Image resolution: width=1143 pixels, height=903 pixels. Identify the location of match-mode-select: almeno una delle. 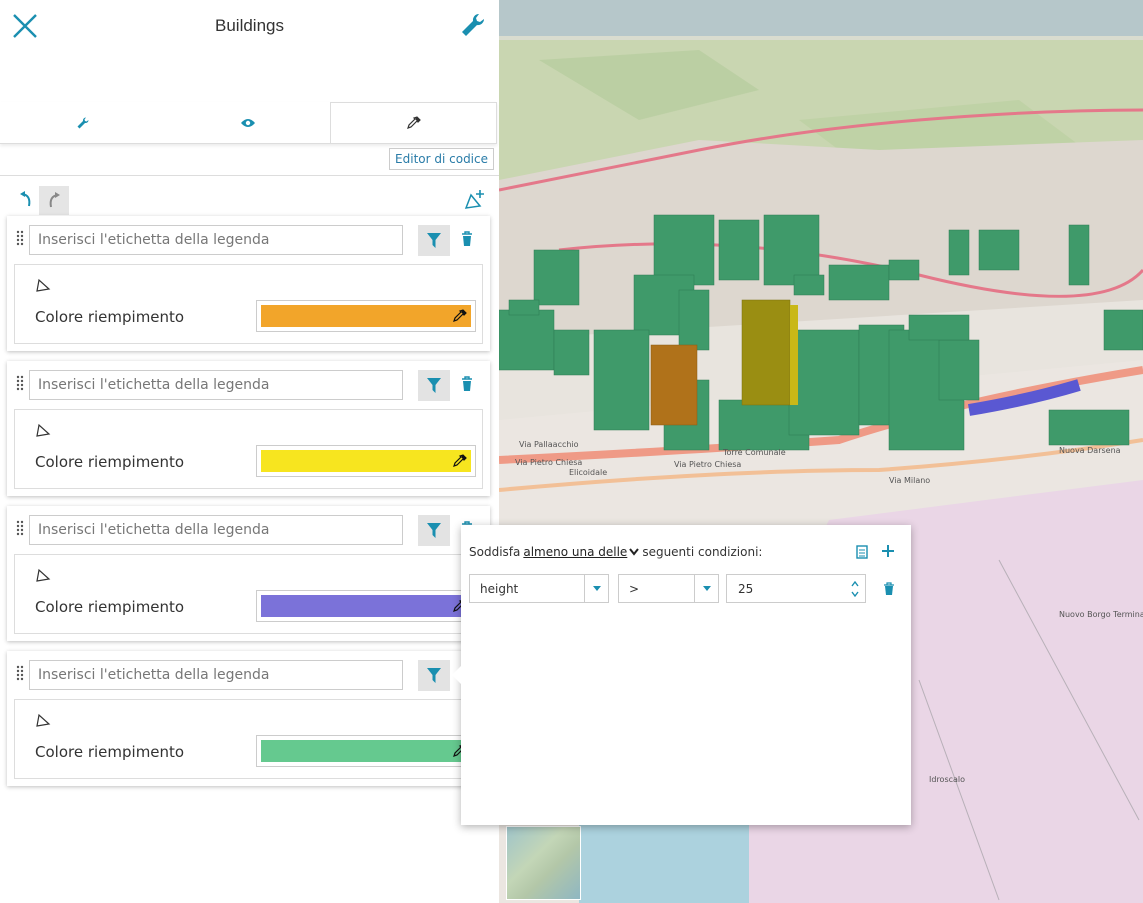
(581, 552).